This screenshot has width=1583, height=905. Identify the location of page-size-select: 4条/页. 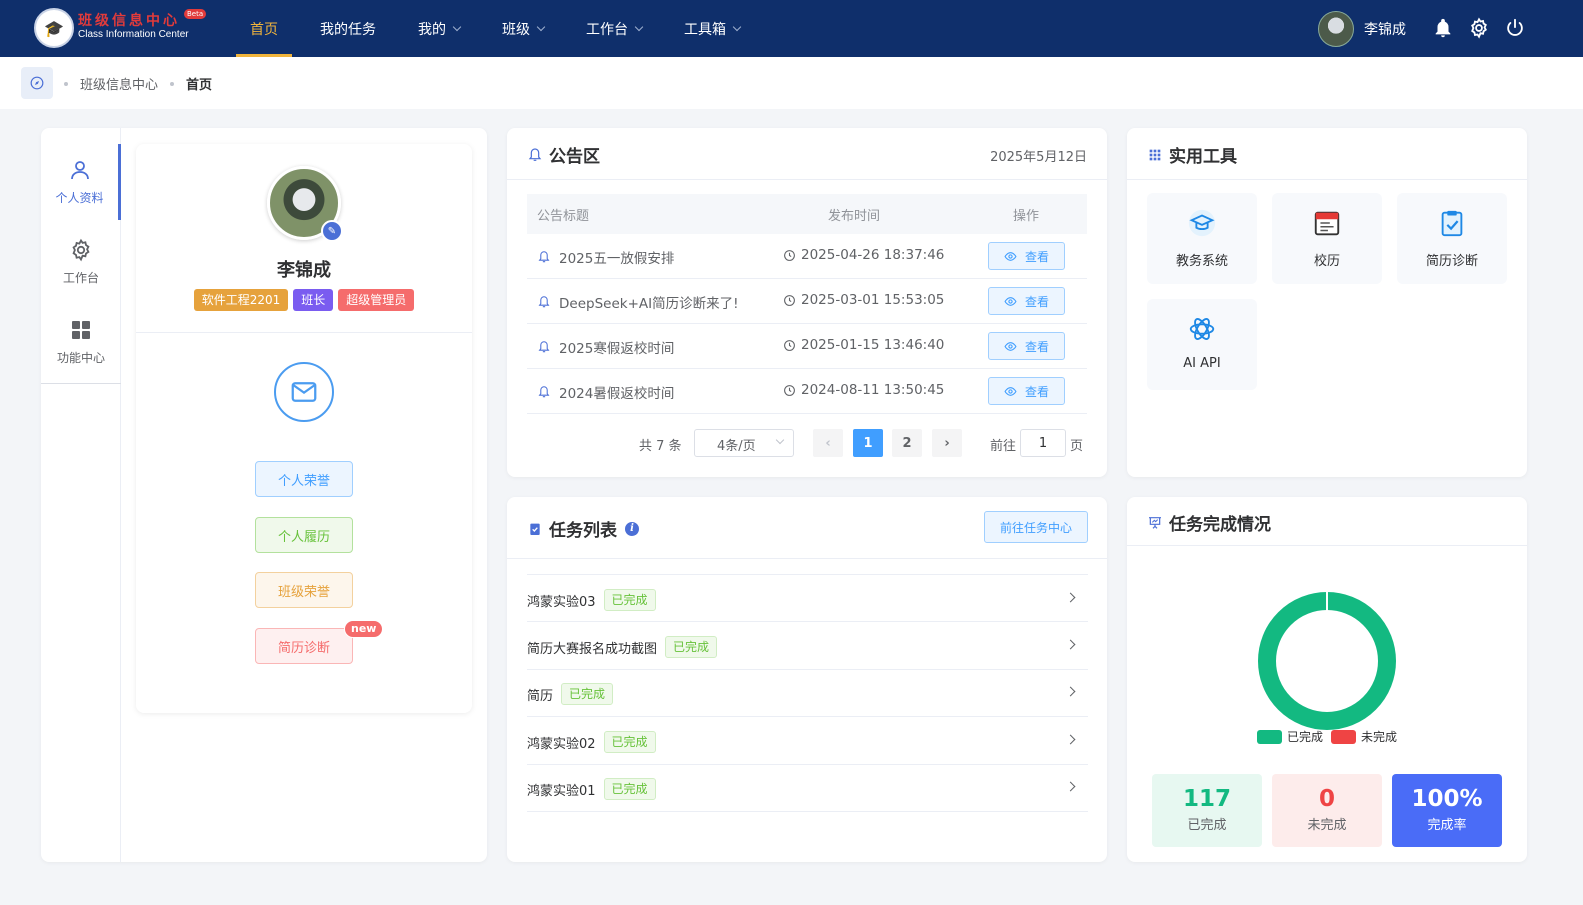
(744, 443).